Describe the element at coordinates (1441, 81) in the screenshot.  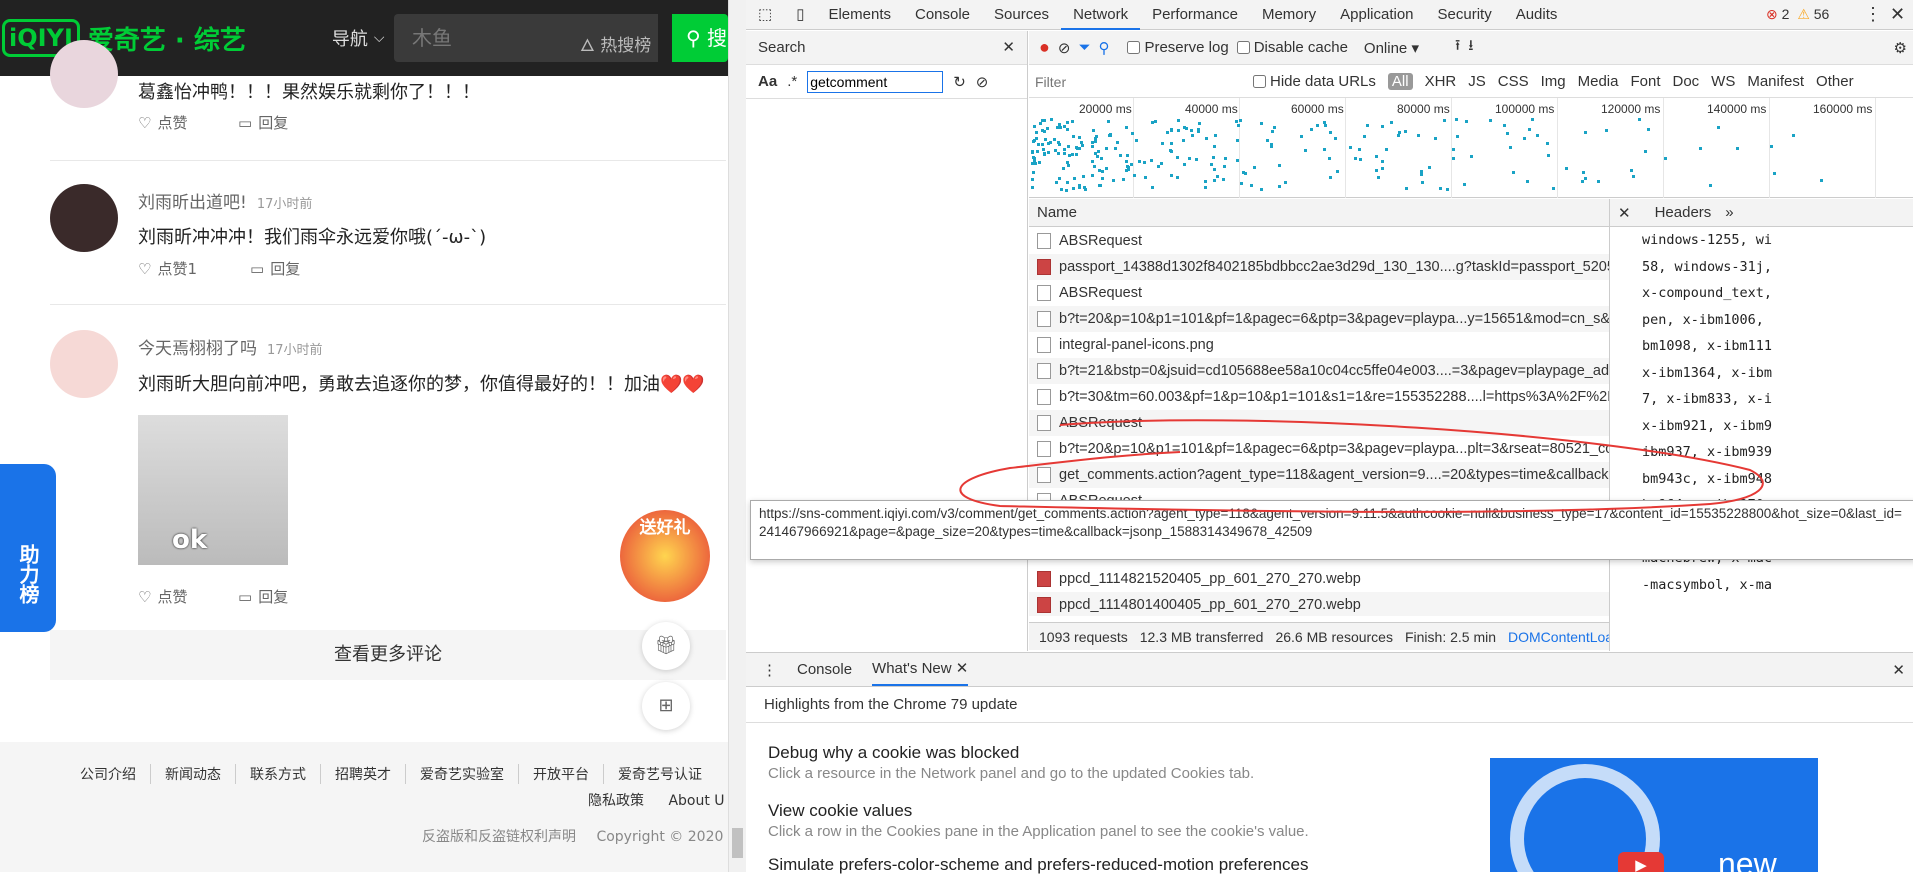
I see `filter-xhr: XHR` at that location.